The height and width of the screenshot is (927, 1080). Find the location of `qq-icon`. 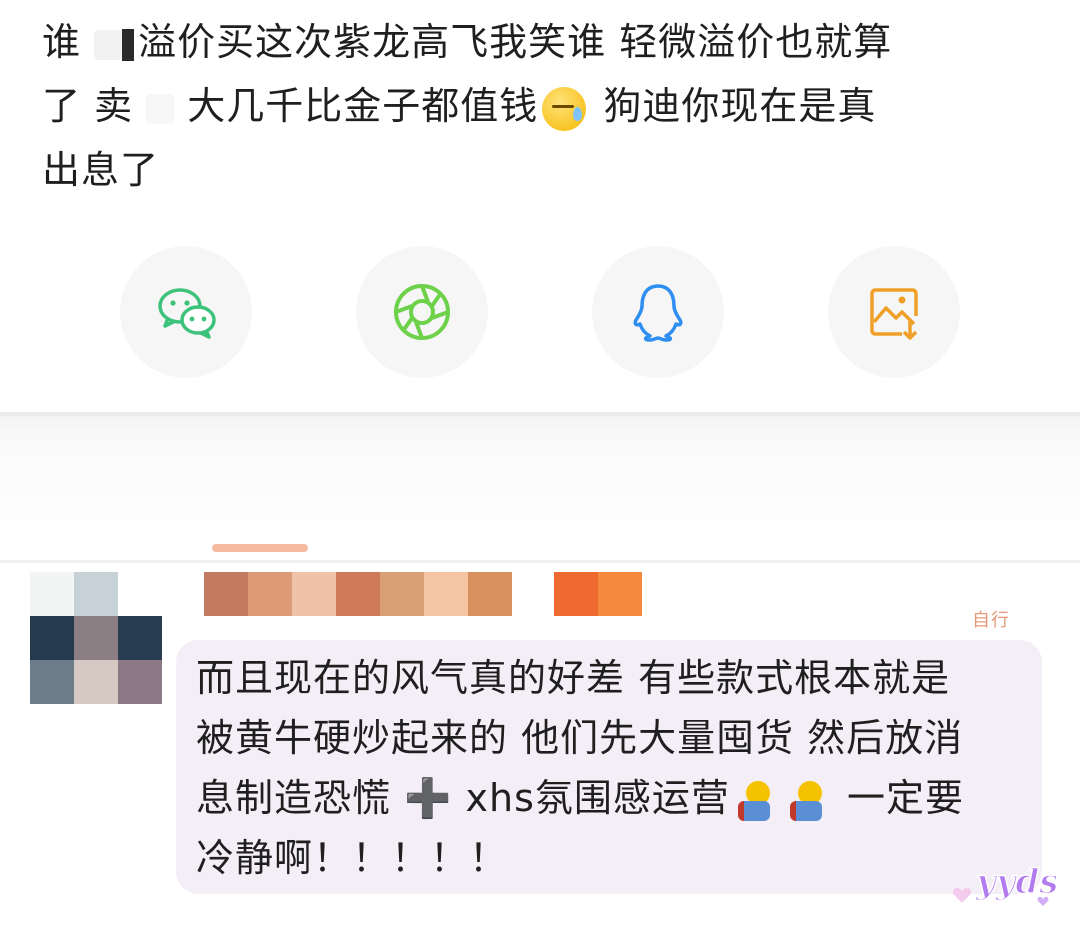

qq-icon is located at coordinates (658, 313).